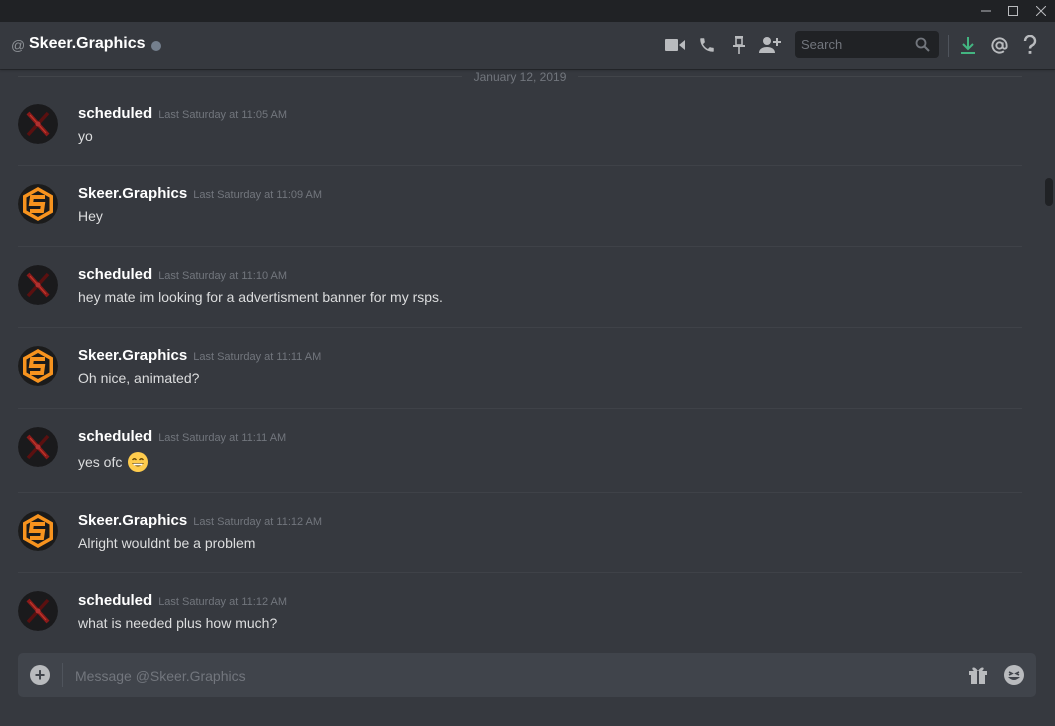  I want to click on message-composer: +, so click(527, 676).